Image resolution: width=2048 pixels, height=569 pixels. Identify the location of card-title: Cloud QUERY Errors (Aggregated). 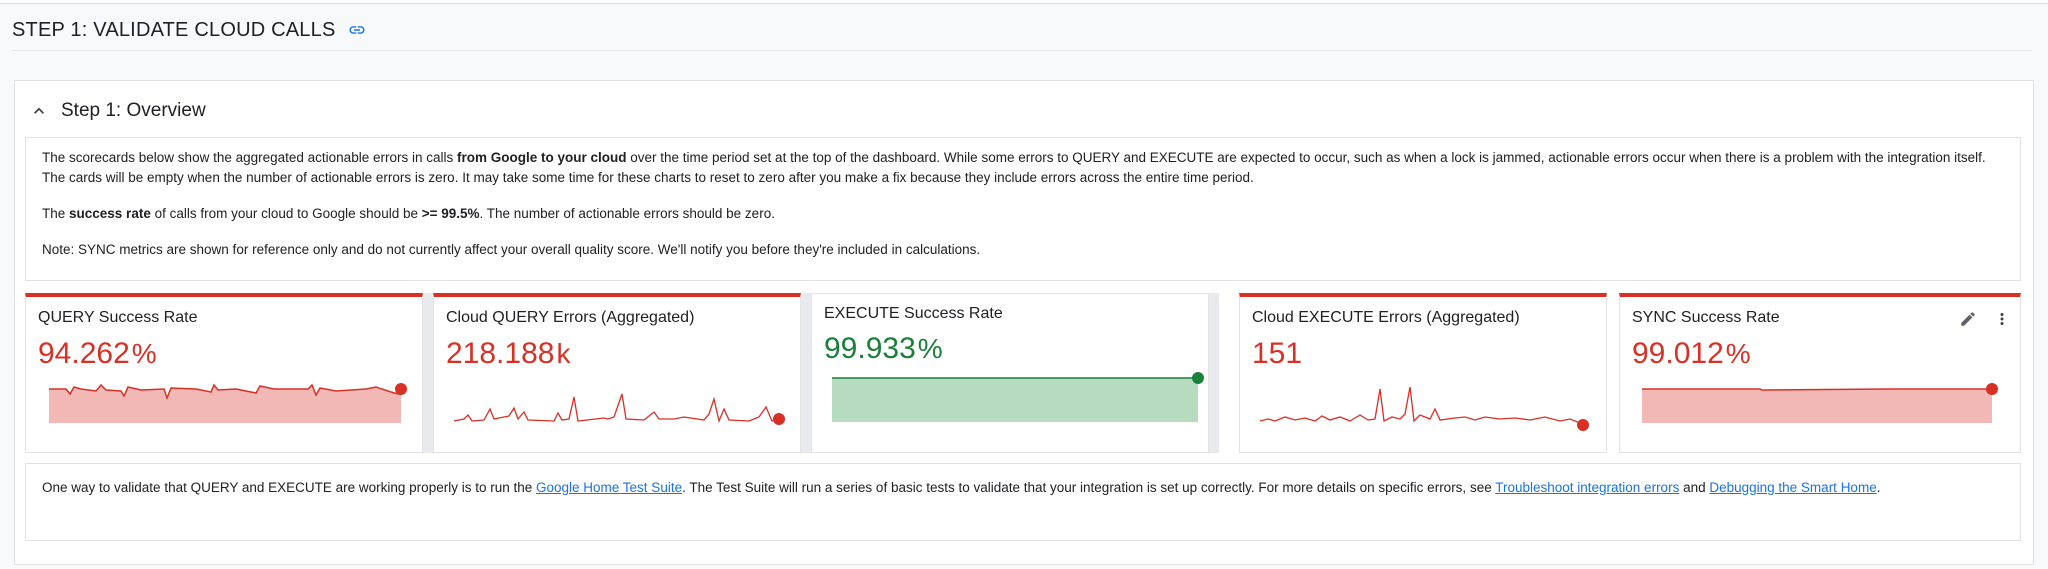
(570, 317).